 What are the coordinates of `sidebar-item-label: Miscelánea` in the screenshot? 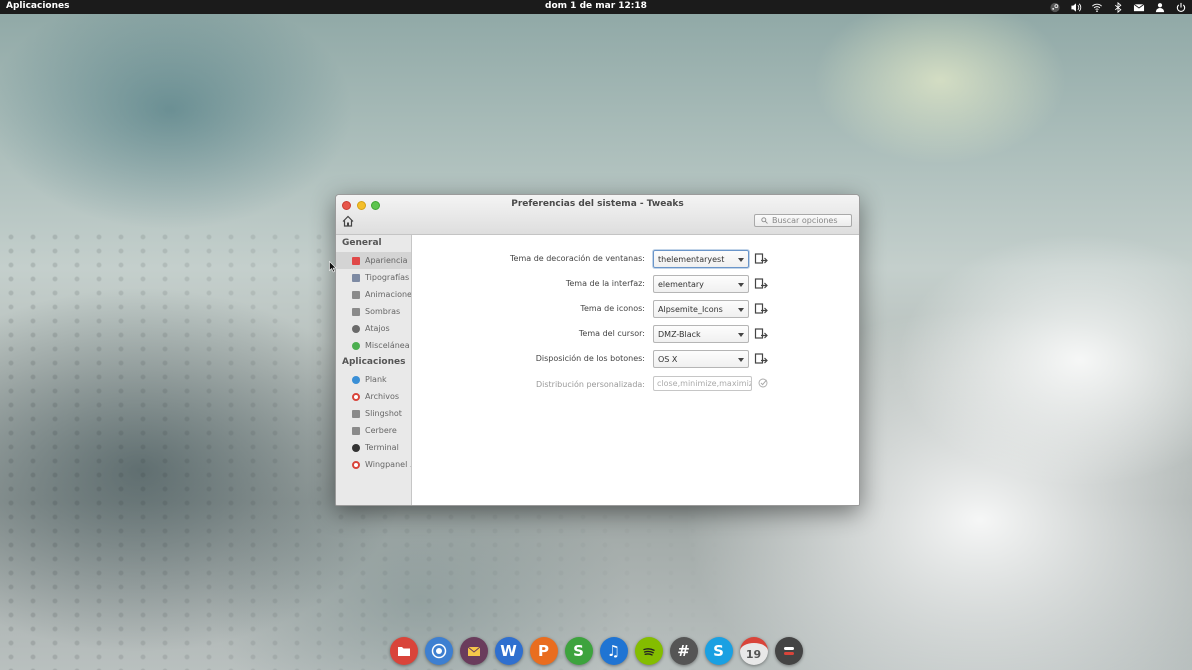 It's located at (387, 345).